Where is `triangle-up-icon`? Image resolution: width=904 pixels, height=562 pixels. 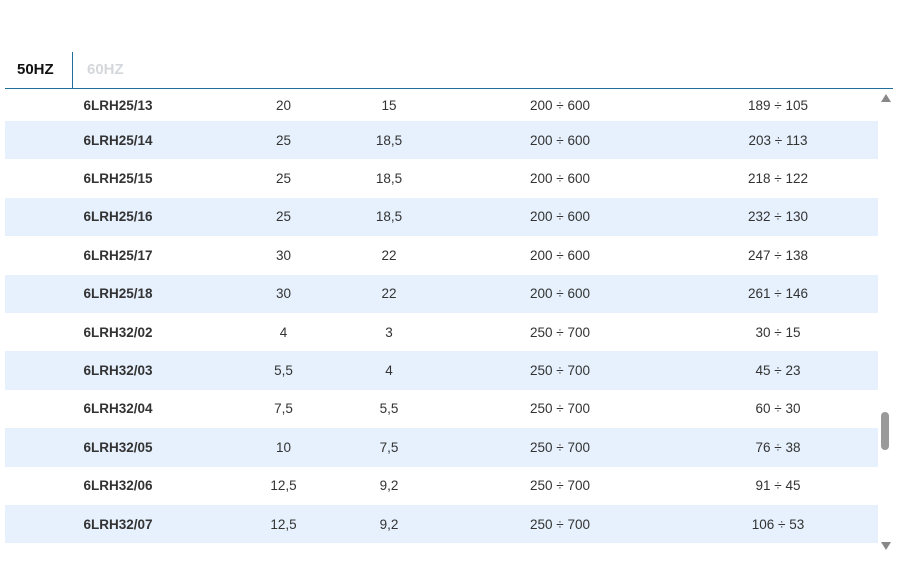
triangle-up-icon is located at coordinates (886, 98).